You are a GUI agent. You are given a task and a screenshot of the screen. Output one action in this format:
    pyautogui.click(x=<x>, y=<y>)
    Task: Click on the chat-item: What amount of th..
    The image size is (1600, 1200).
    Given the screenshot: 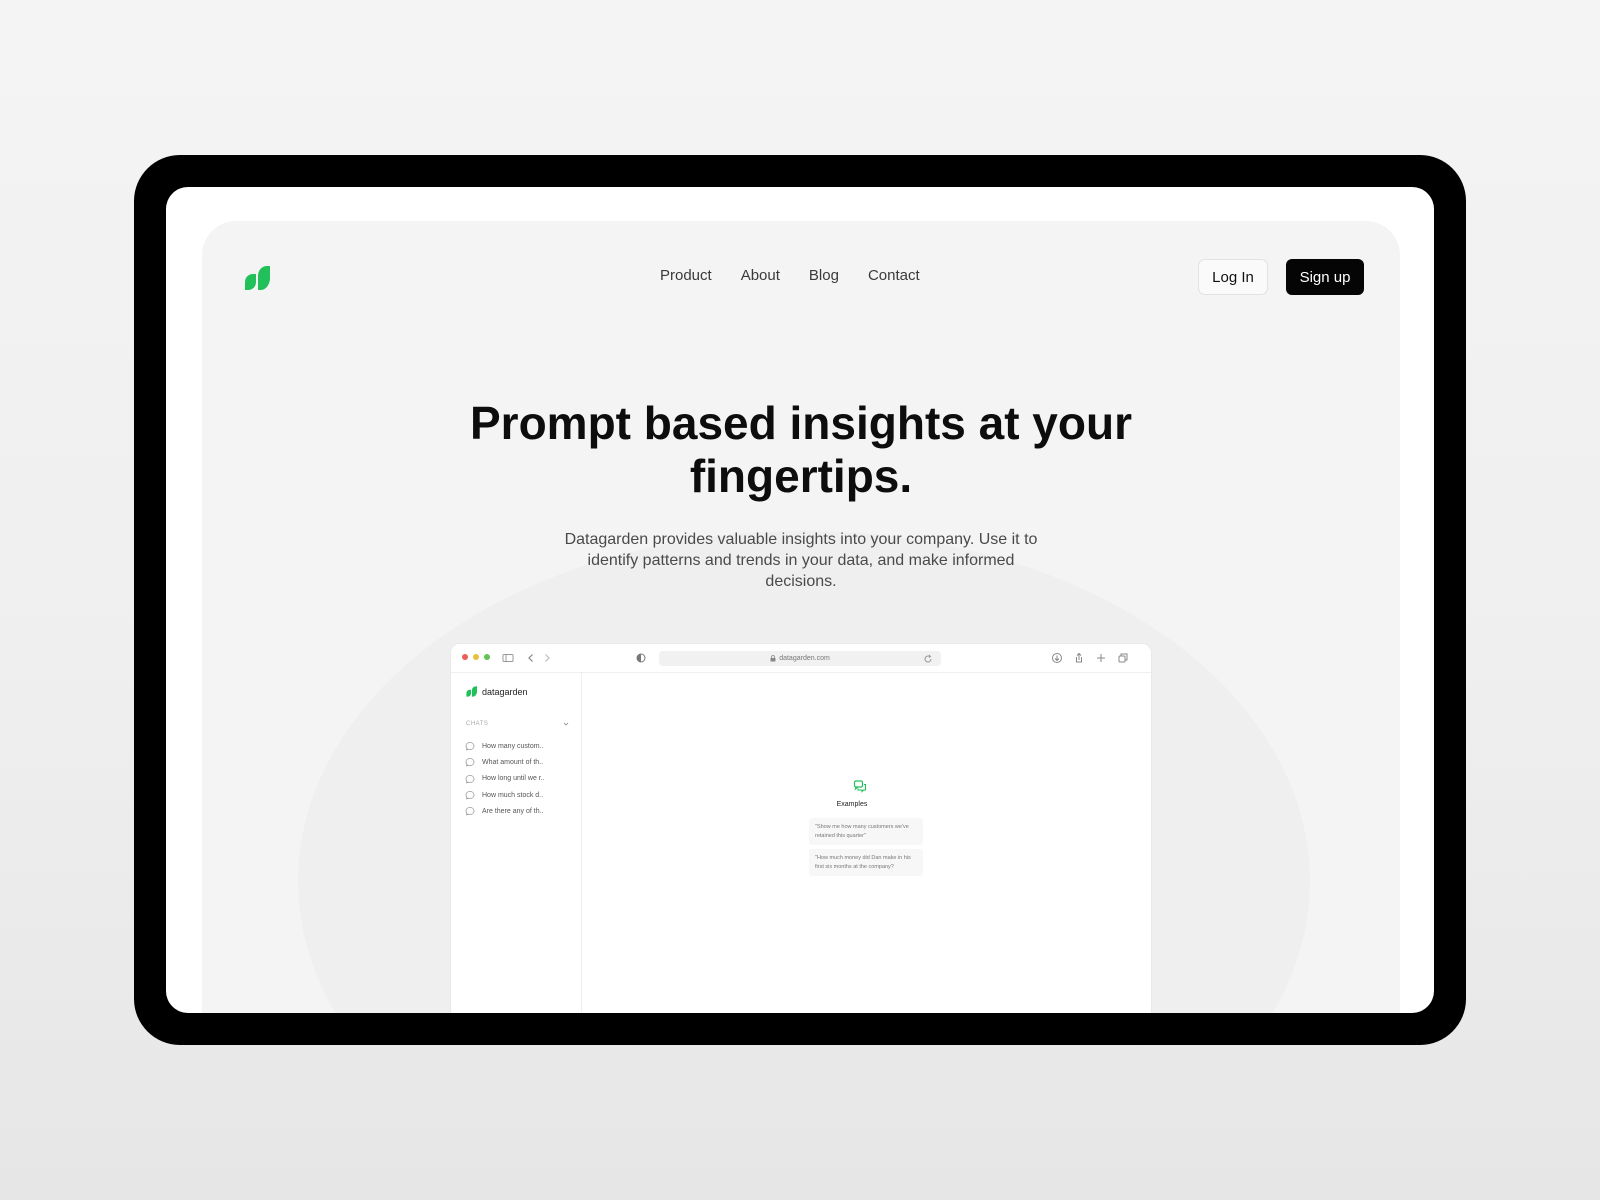 What is the action you would take?
    pyautogui.click(x=505, y=762)
    